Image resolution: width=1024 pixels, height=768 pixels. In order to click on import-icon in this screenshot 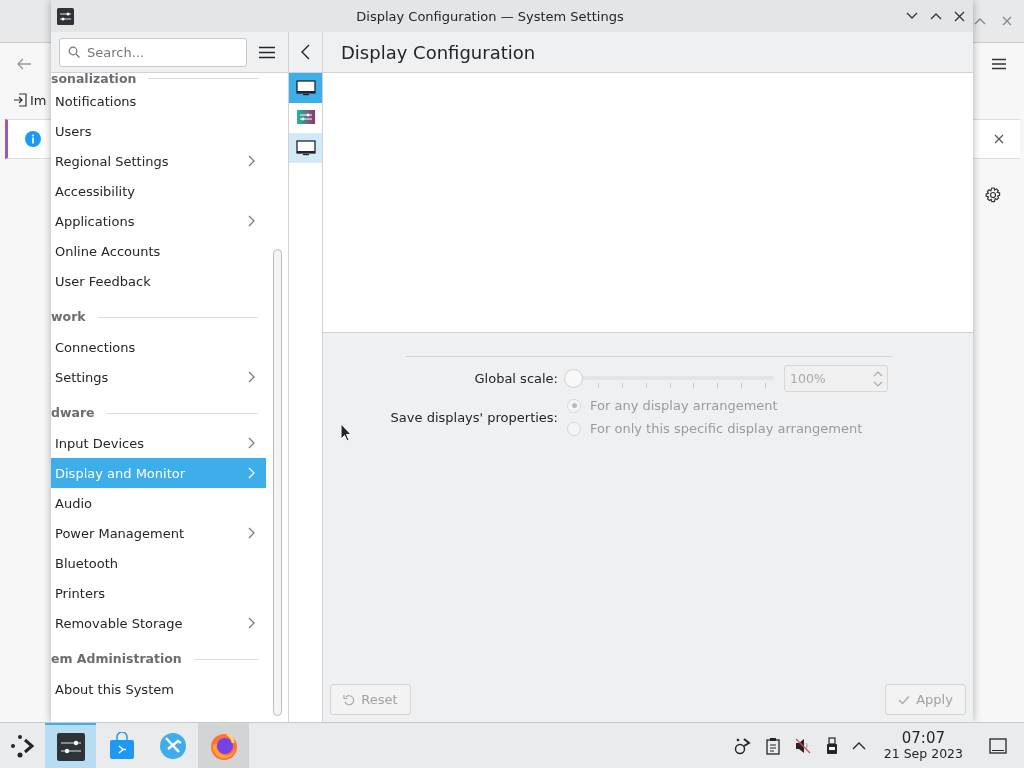, I will do `click(20, 100)`.